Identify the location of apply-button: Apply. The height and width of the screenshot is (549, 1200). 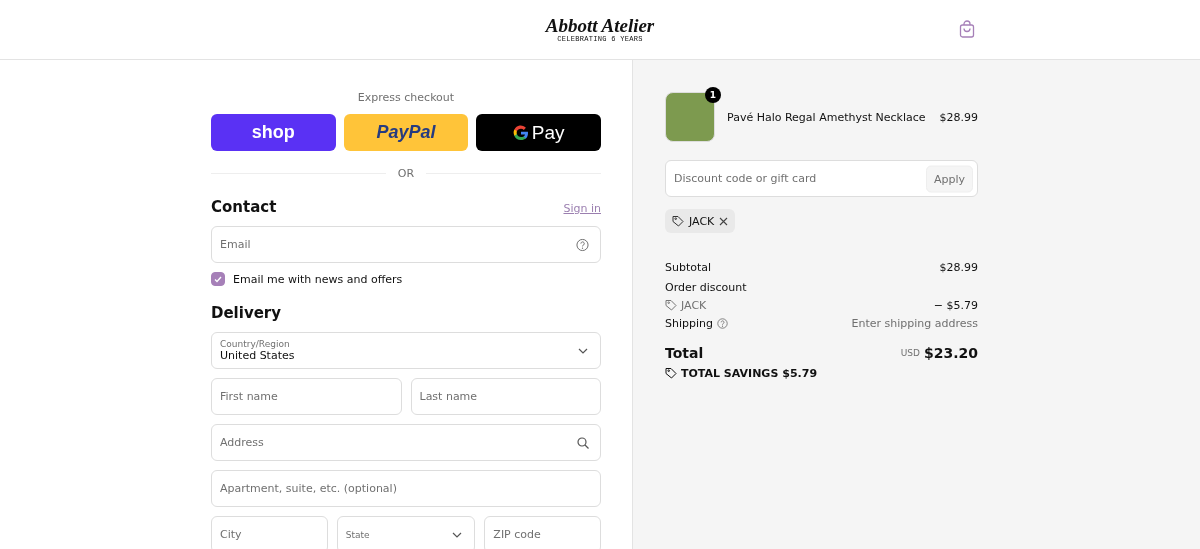
(949, 178).